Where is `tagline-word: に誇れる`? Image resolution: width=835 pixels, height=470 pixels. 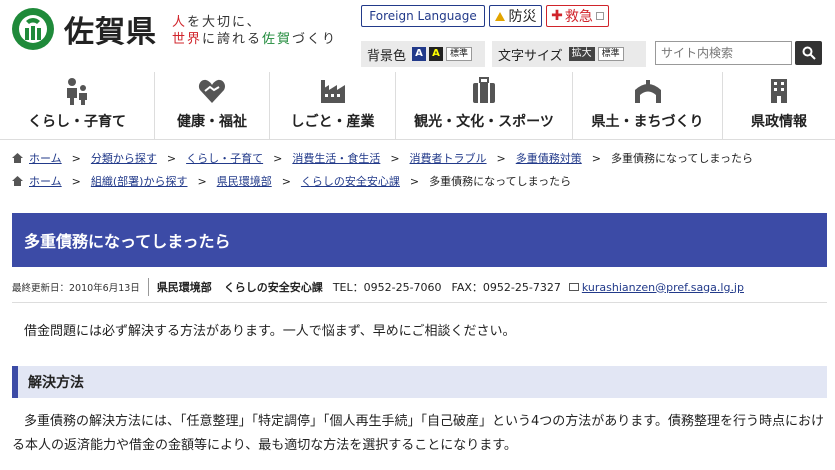
tagline-word: に誇れる is located at coordinates (232, 39).